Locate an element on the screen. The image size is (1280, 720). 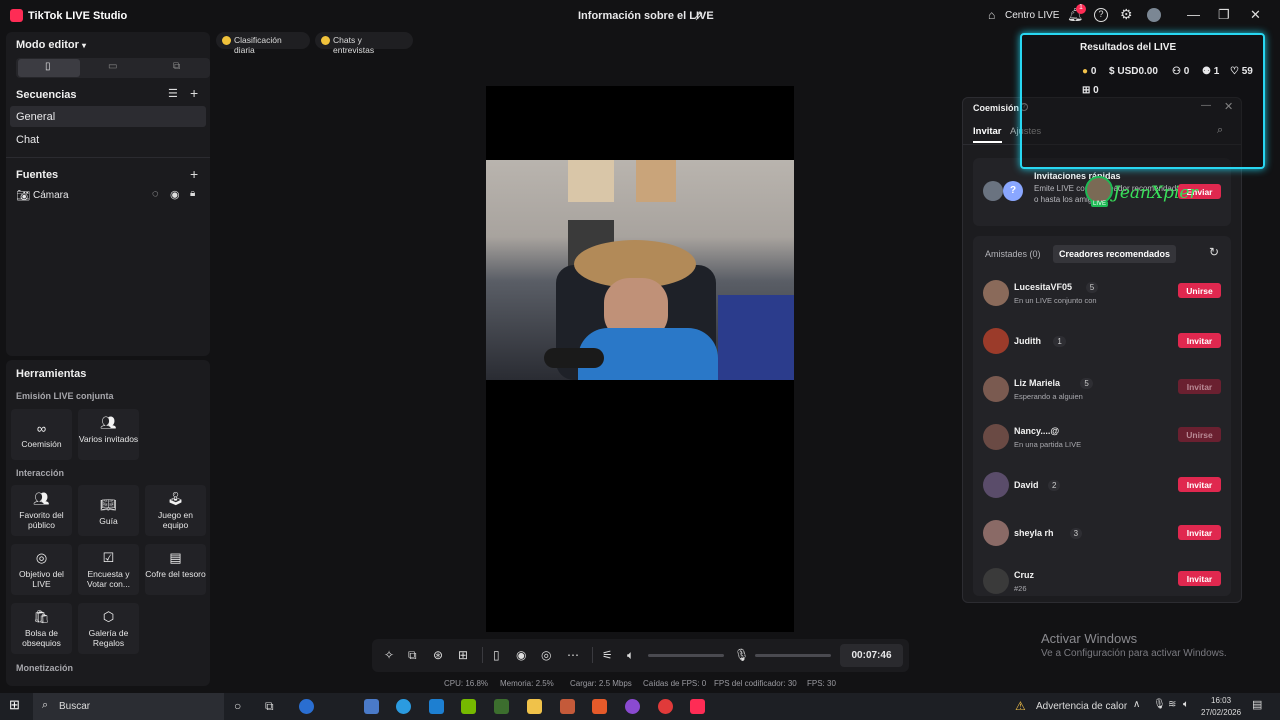
wifi-icon: ≋ is located at coordinates (1172, 704).